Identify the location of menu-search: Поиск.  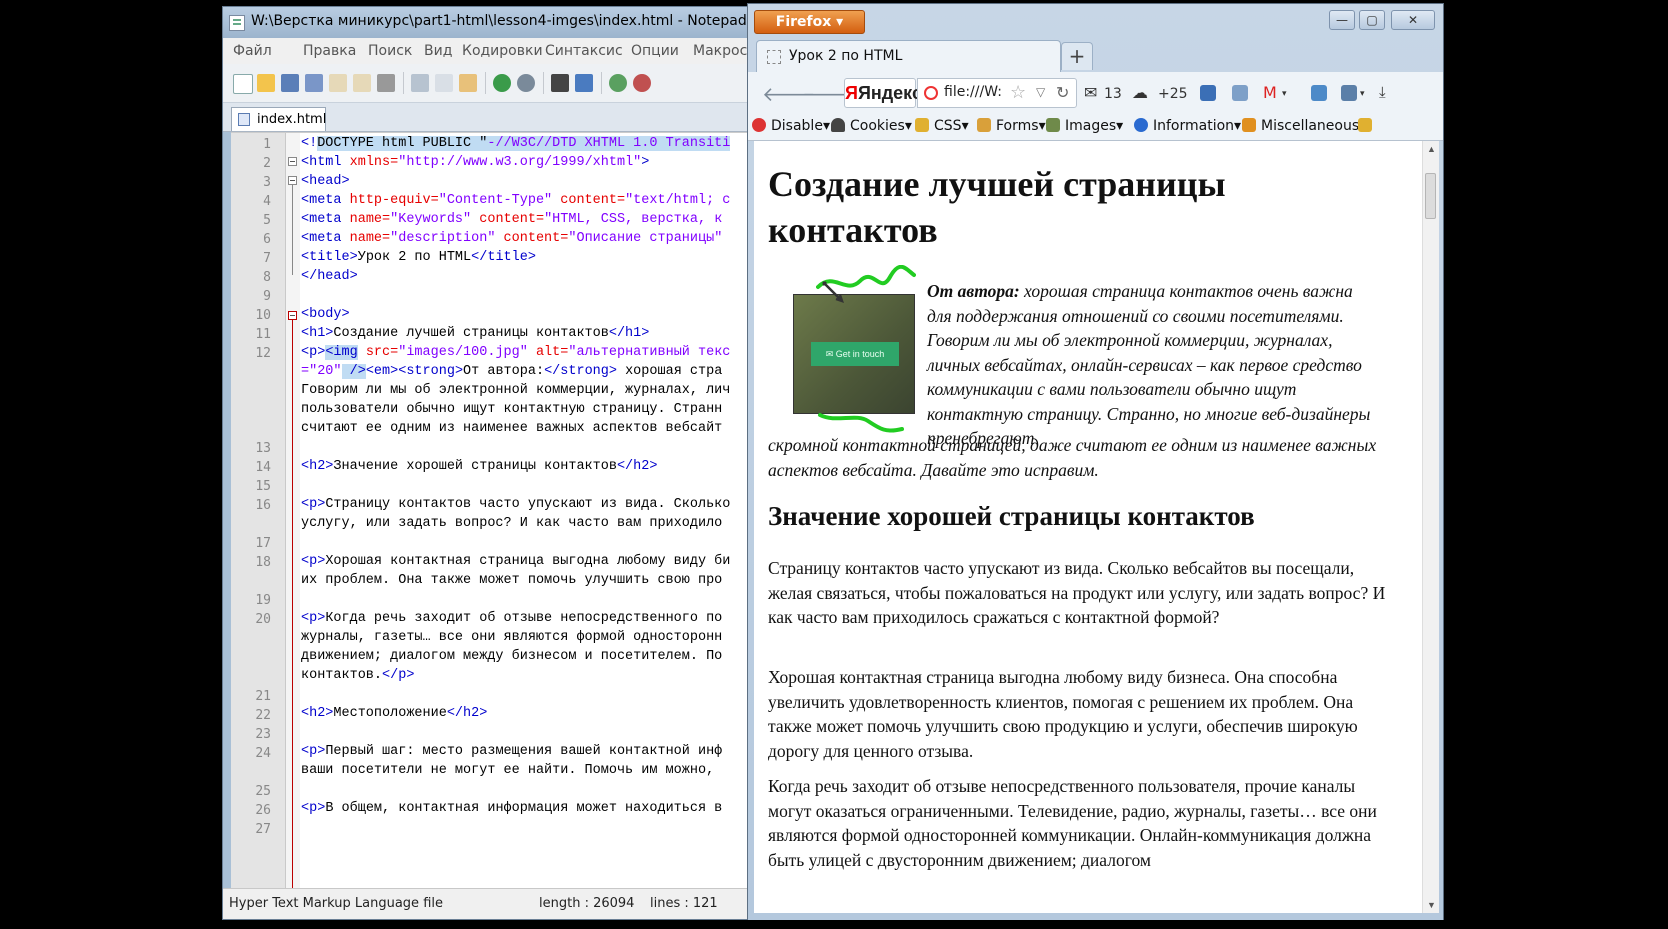
(390, 51).